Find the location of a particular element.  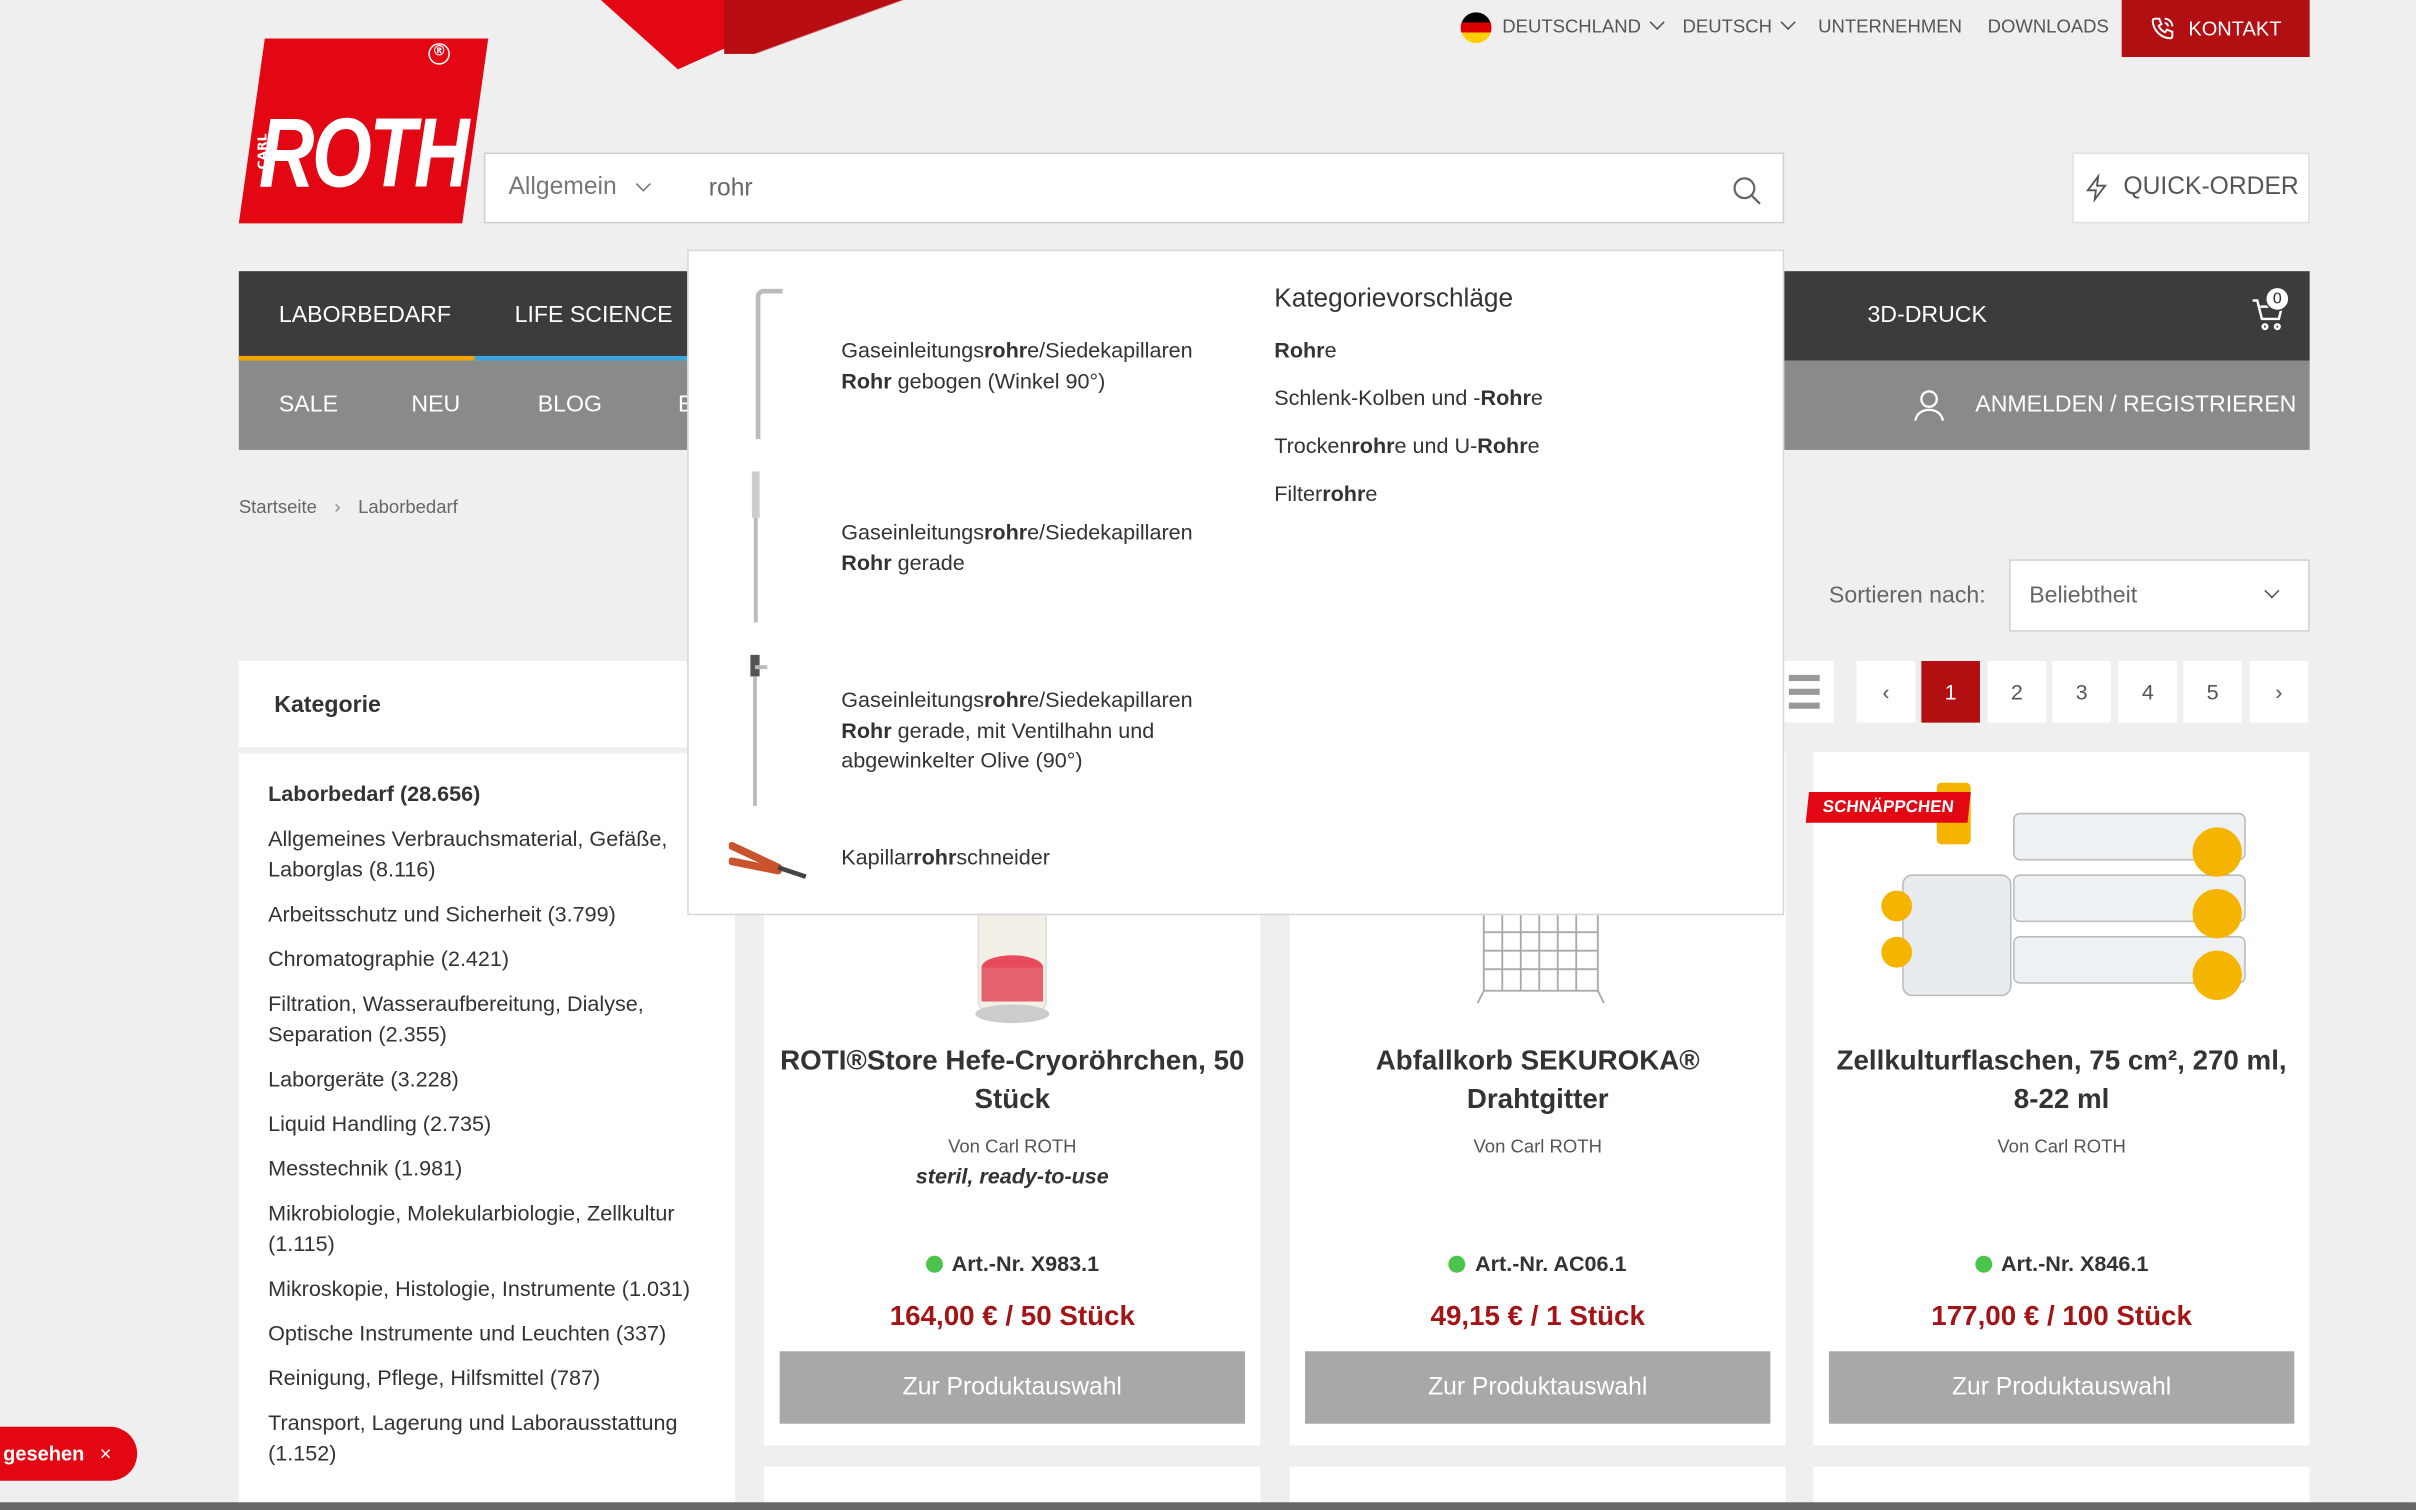

country-selector: DEUTSCHLAND is located at coordinates (1583, 25).